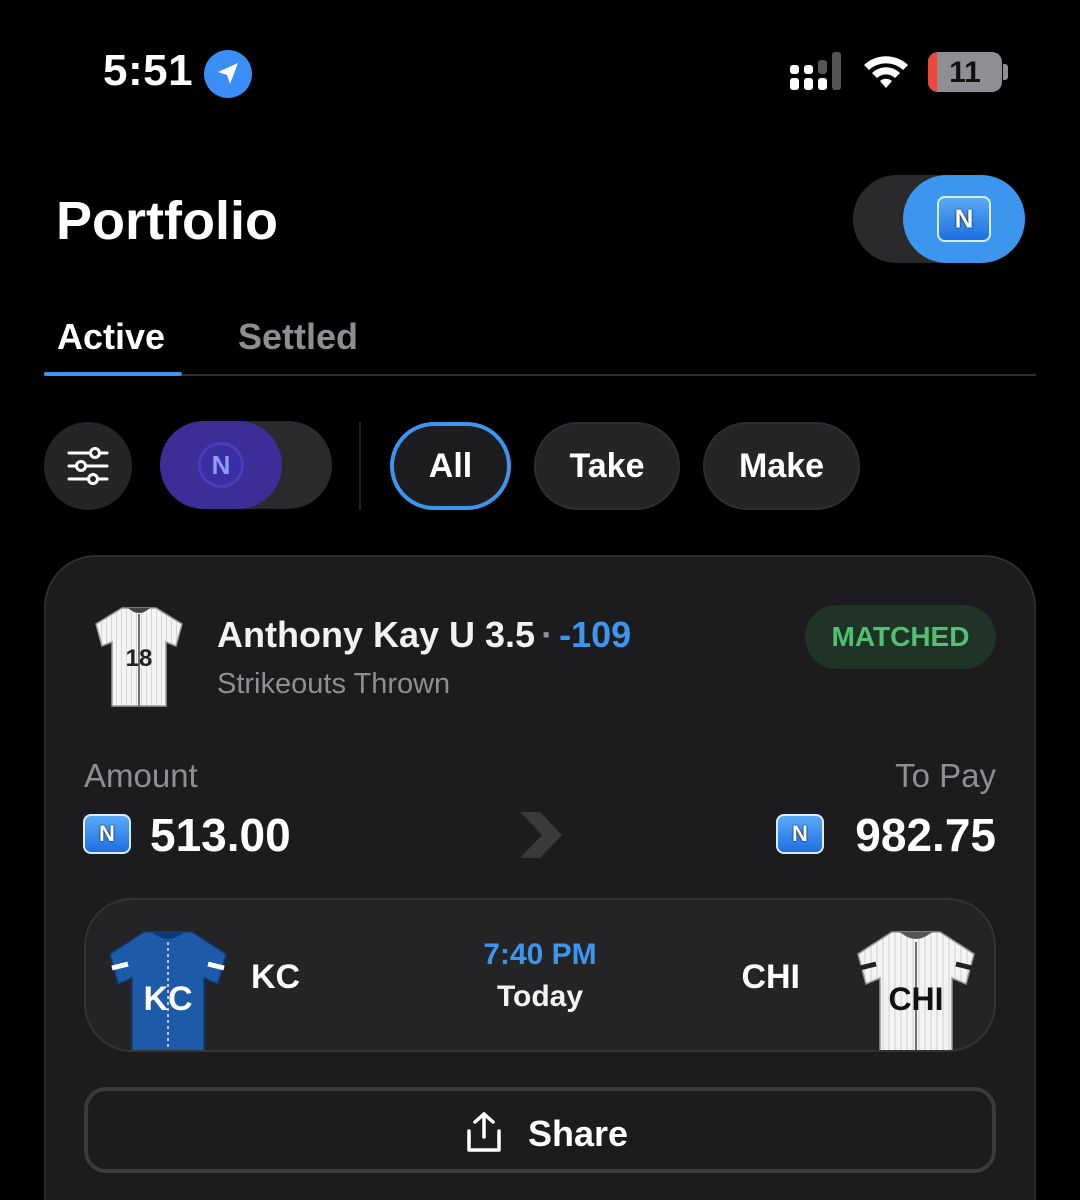  Describe the element at coordinates (541, 835) in the screenshot. I see `chevron-right-icon` at that location.